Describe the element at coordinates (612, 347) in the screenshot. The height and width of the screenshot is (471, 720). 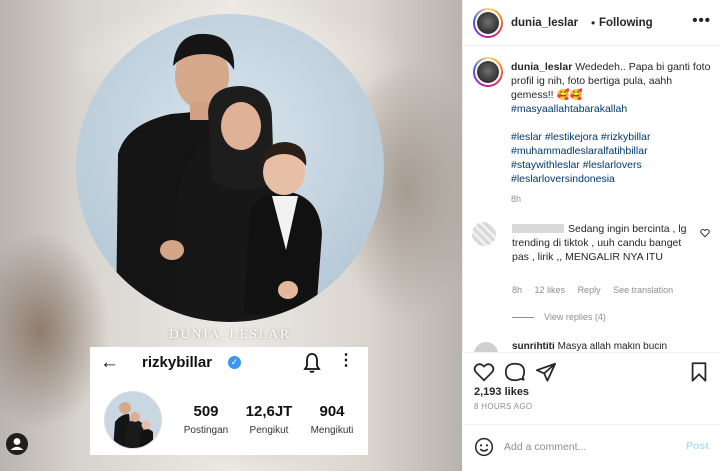
I see `comment-body: Masya allah makin bucin` at that location.